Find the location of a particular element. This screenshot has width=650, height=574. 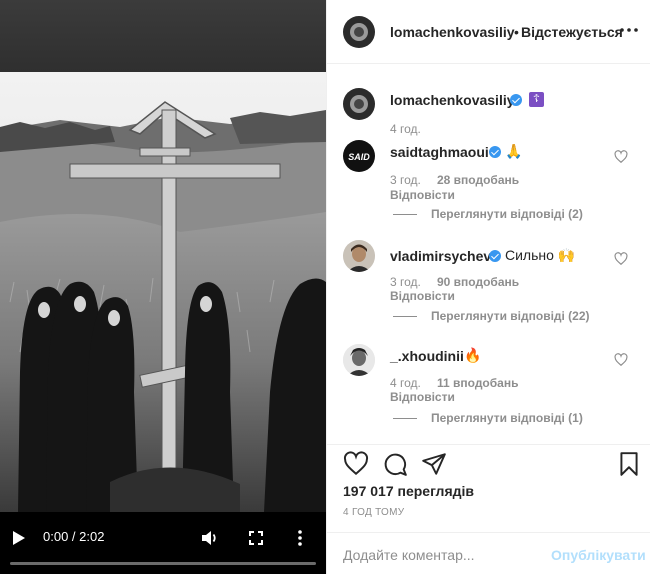

comment-username: _.xhoudinii is located at coordinates (427, 356).